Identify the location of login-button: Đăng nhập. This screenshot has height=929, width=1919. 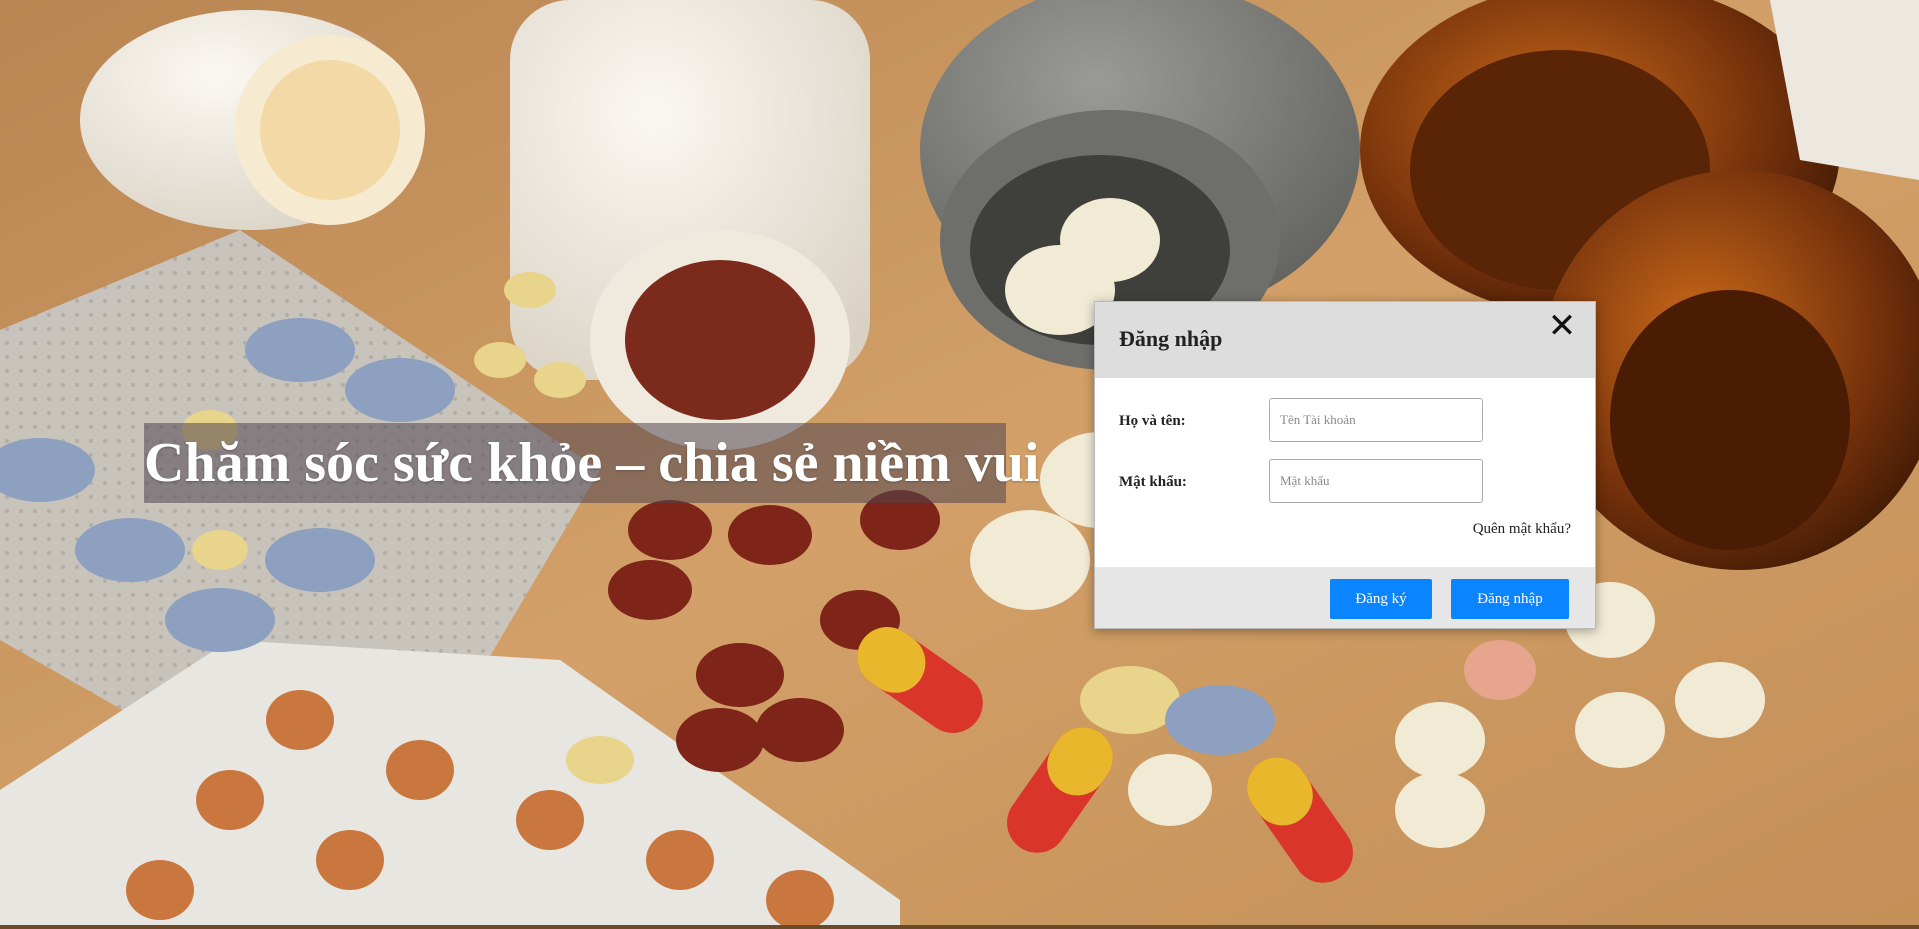
(1510, 599).